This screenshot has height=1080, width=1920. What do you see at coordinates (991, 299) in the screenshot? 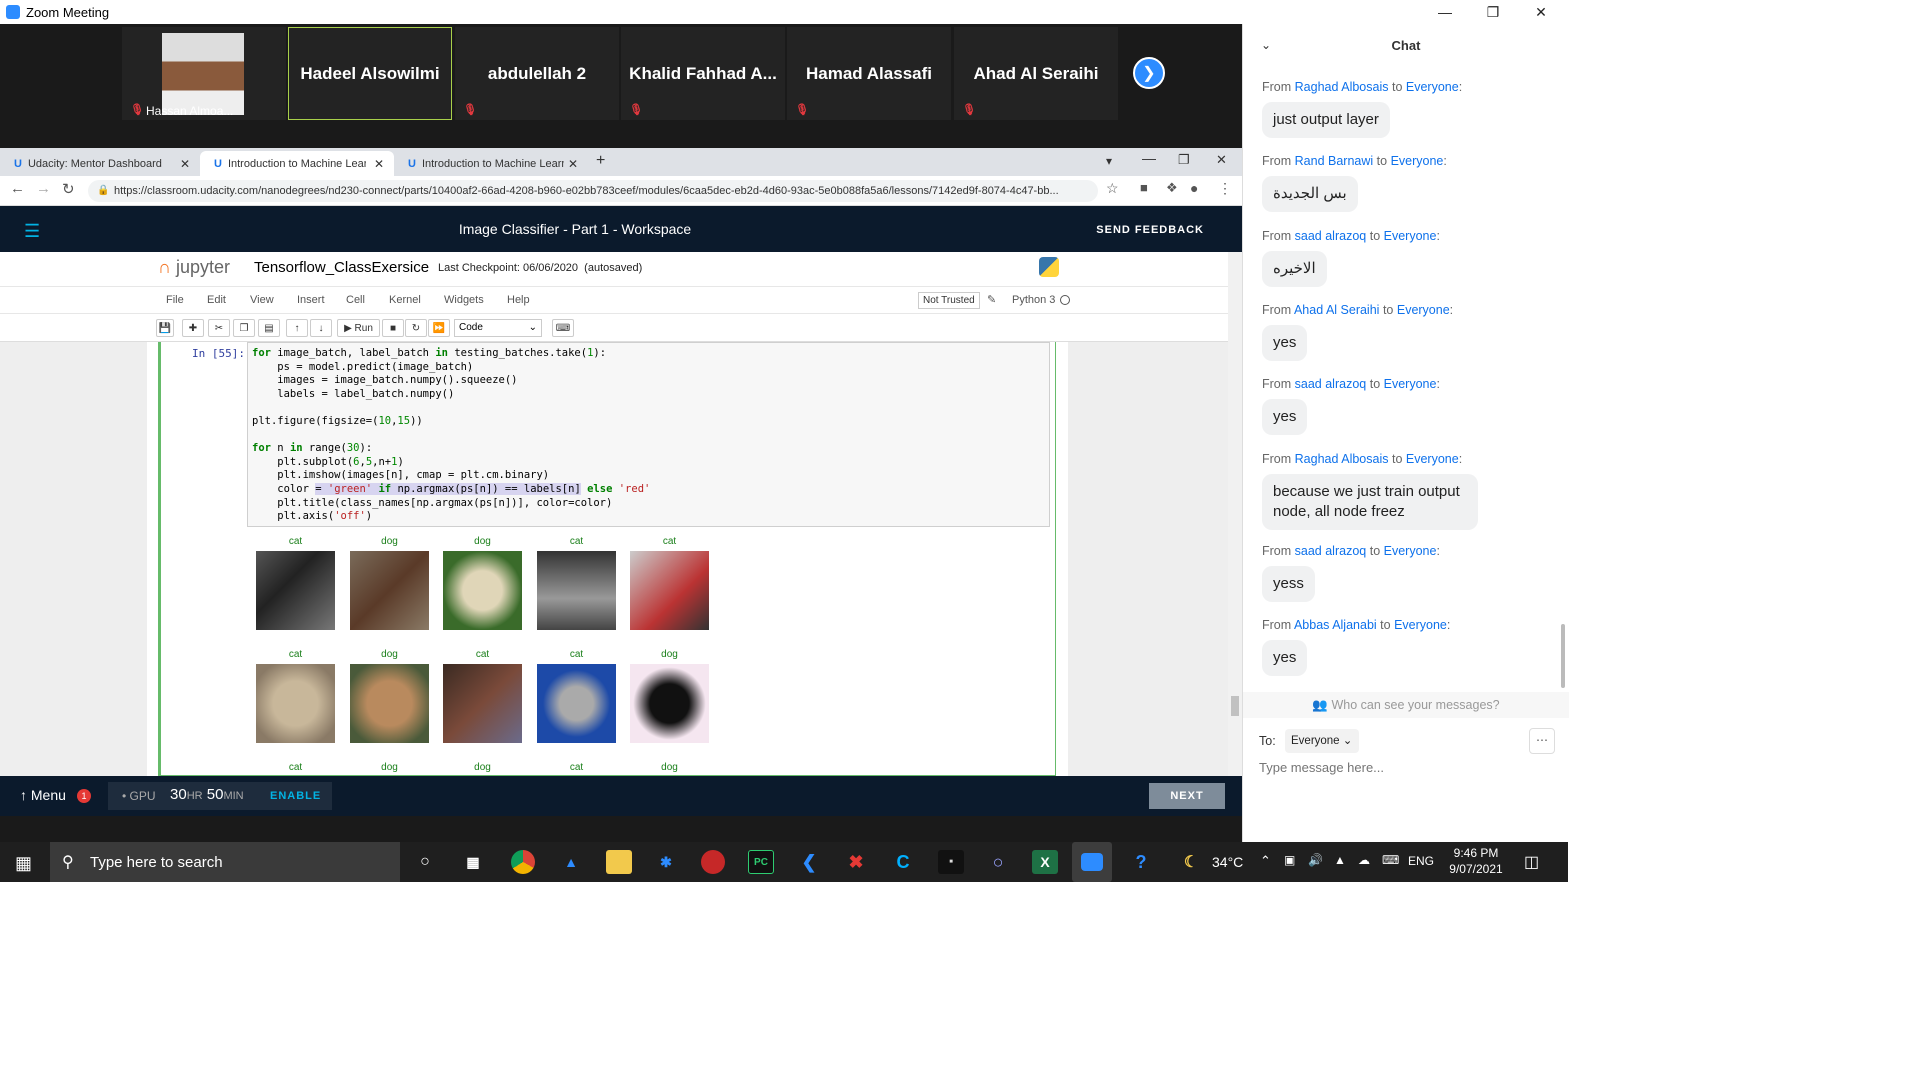
I see `edit-pencil-icon: ✎` at bounding box center [991, 299].